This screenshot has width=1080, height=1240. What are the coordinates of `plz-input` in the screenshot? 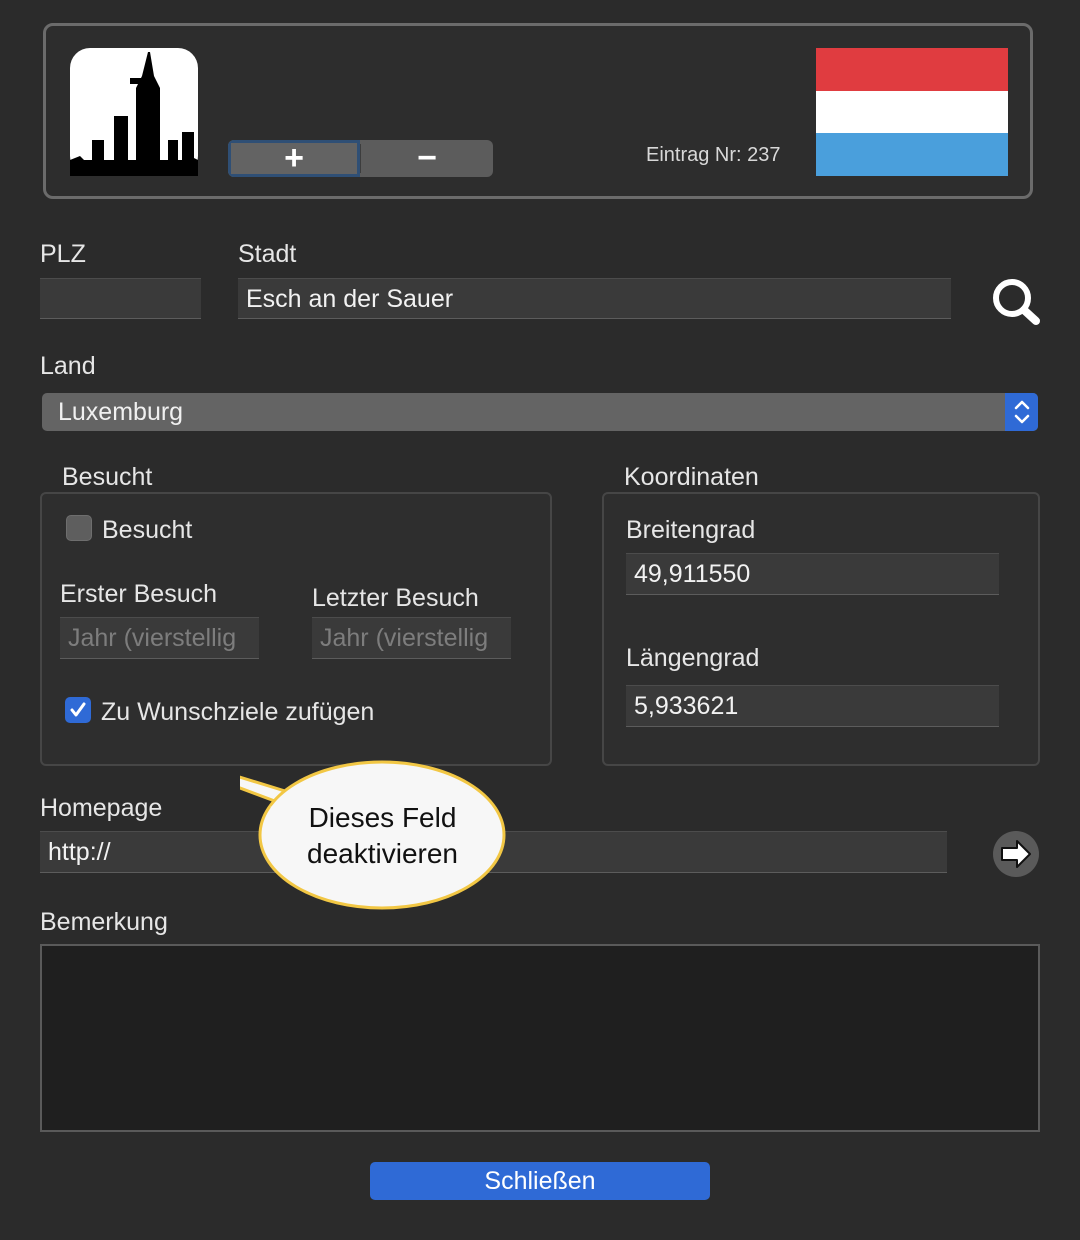 It's located at (120, 298).